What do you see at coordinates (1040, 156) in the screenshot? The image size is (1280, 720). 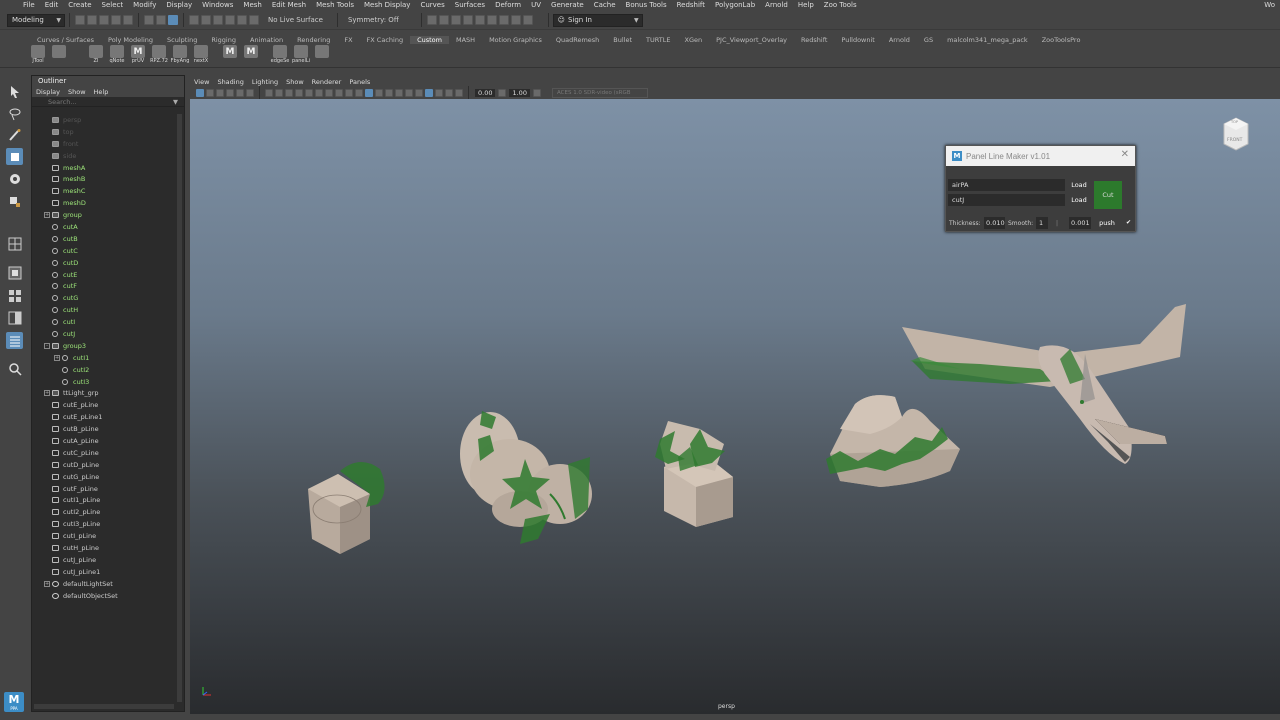 I see `plm-titlebar: M Panel Line Maker v1.01 ✕` at bounding box center [1040, 156].